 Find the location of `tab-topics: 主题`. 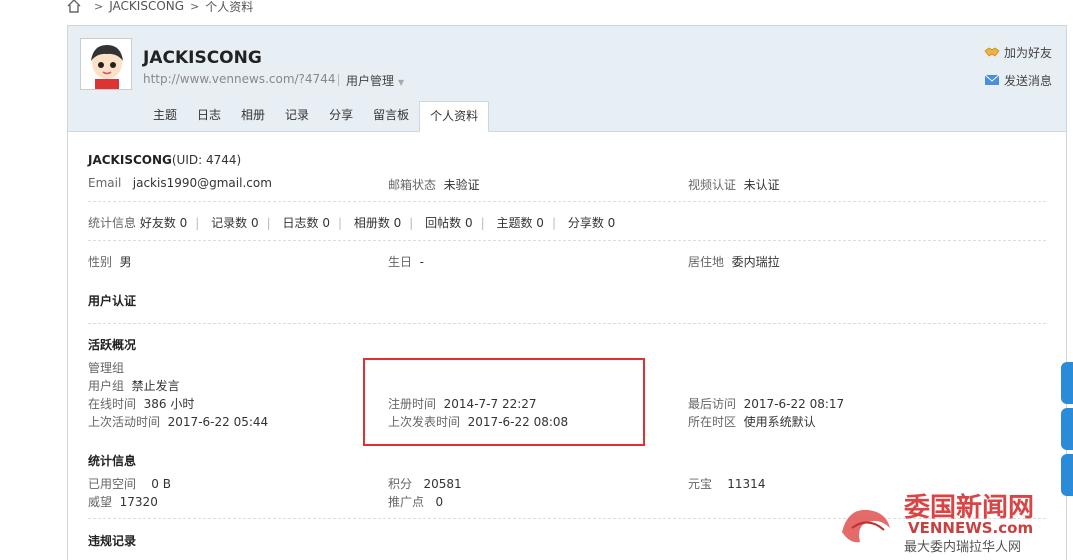

tab-topics: 主题 is located at coordinates (165, 116).